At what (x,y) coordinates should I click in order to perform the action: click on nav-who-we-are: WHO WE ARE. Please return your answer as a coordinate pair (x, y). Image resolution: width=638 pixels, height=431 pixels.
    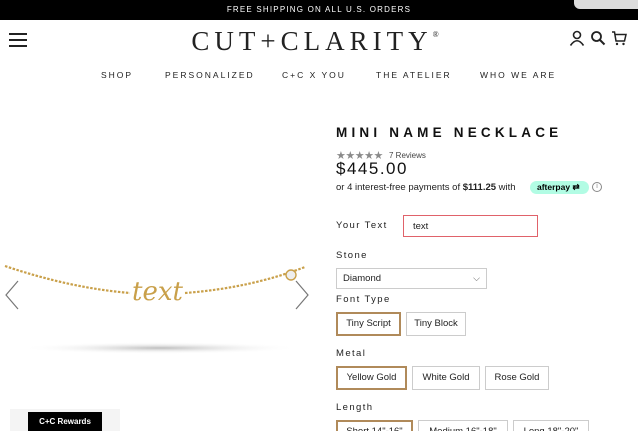
    Looking at the image, I should click on (518, 75).